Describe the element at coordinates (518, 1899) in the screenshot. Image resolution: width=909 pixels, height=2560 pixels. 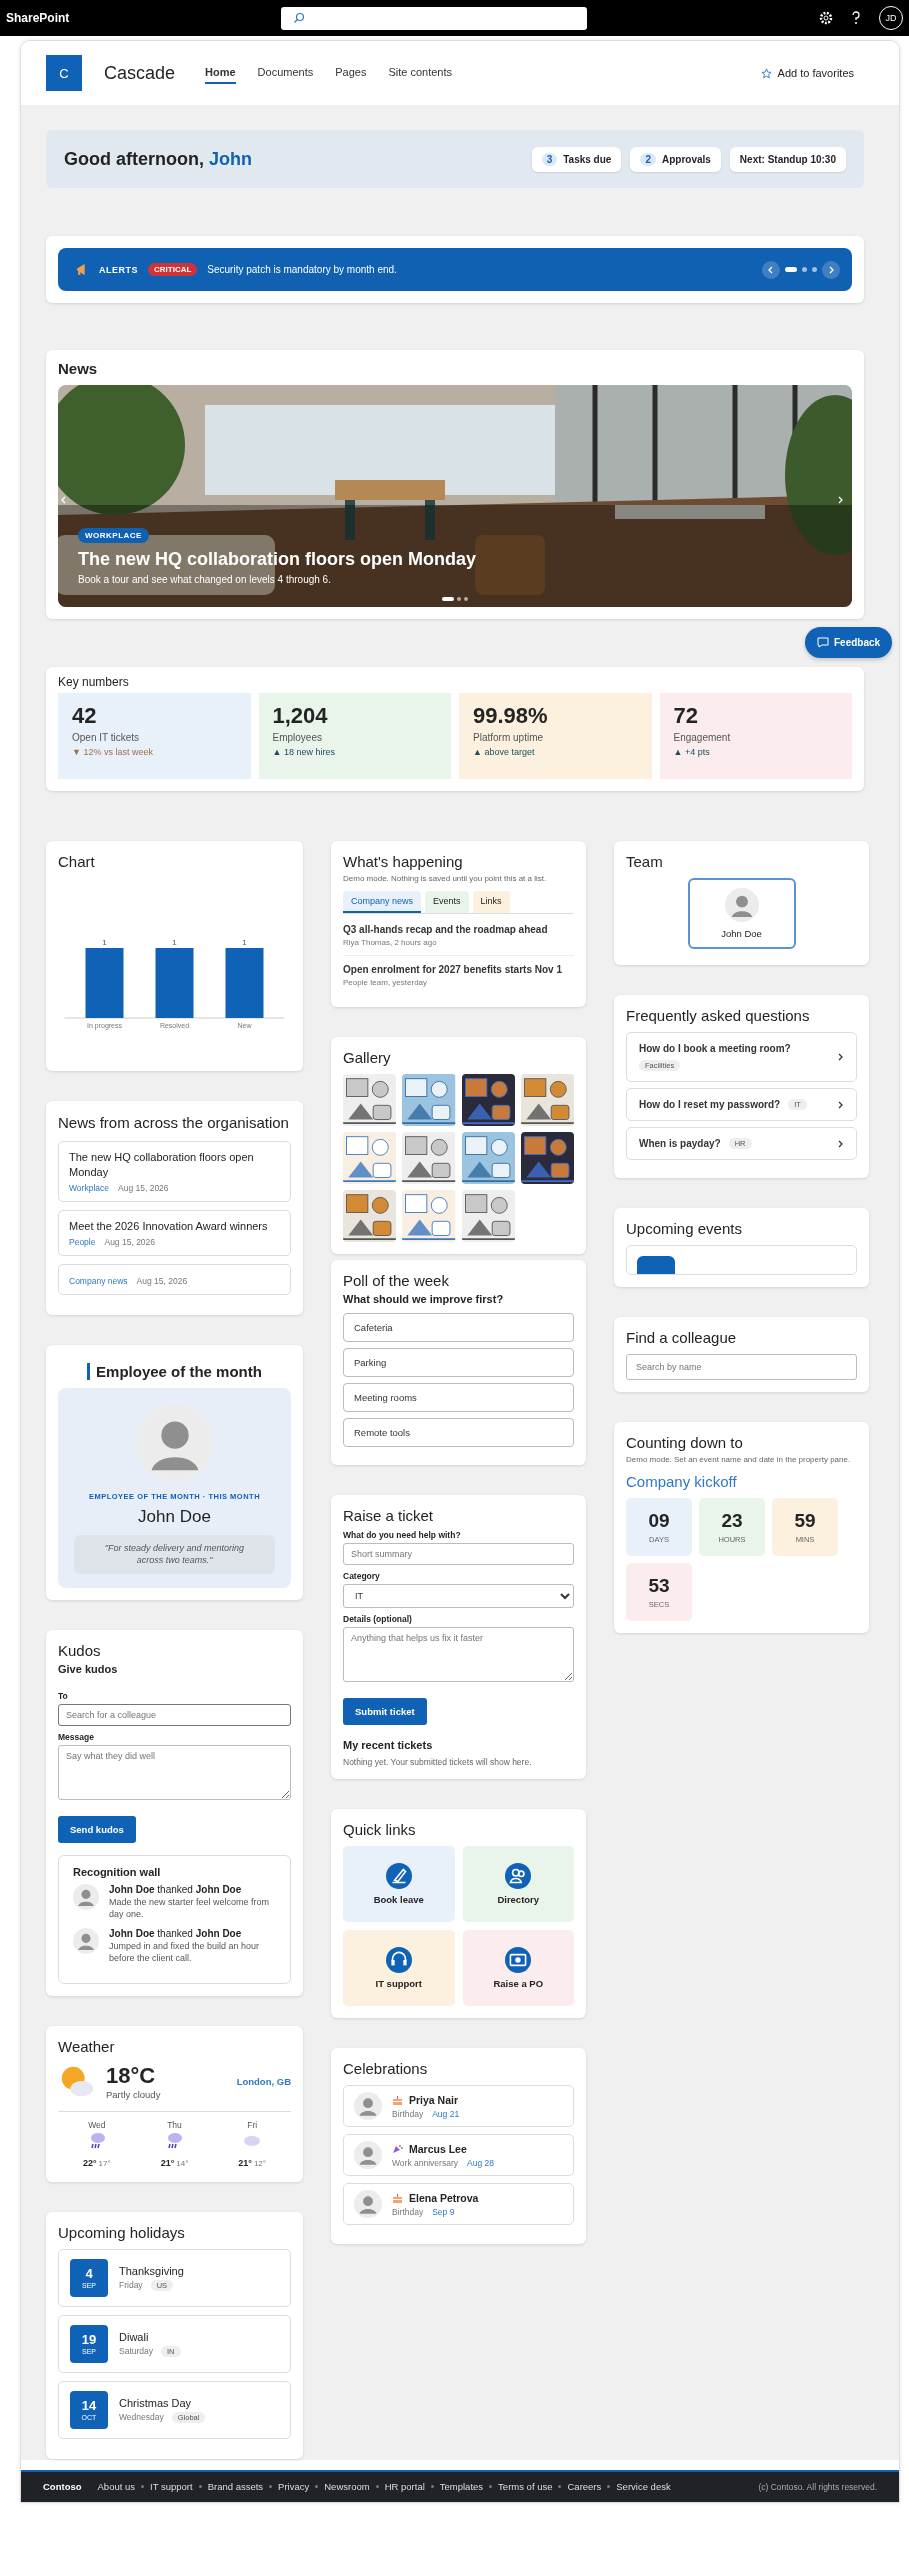
I see `link-label: Directory` at that location.